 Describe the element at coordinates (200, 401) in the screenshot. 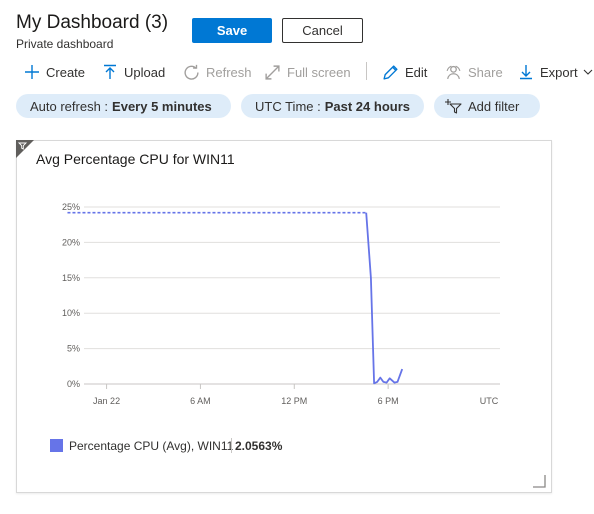

I see `x-tick-label: 6 AM` at that location.